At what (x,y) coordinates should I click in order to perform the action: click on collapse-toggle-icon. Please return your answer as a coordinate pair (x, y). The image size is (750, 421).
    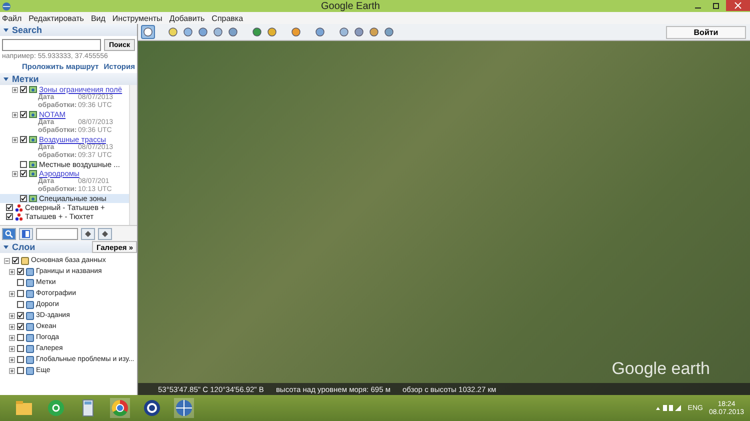
    Looking at the image, I should click on (7, 261).